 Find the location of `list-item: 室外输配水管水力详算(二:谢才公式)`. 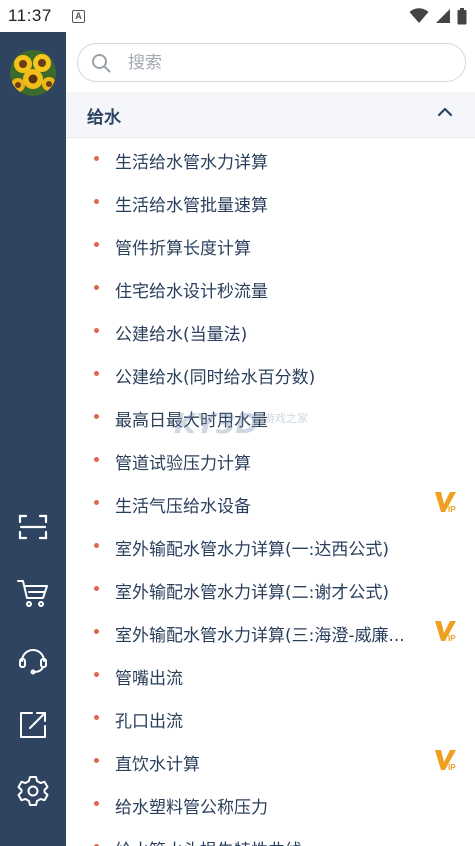

list-item: 室外输配水管水力详算(二:谢才公式) is located at coordinates (270, 589).